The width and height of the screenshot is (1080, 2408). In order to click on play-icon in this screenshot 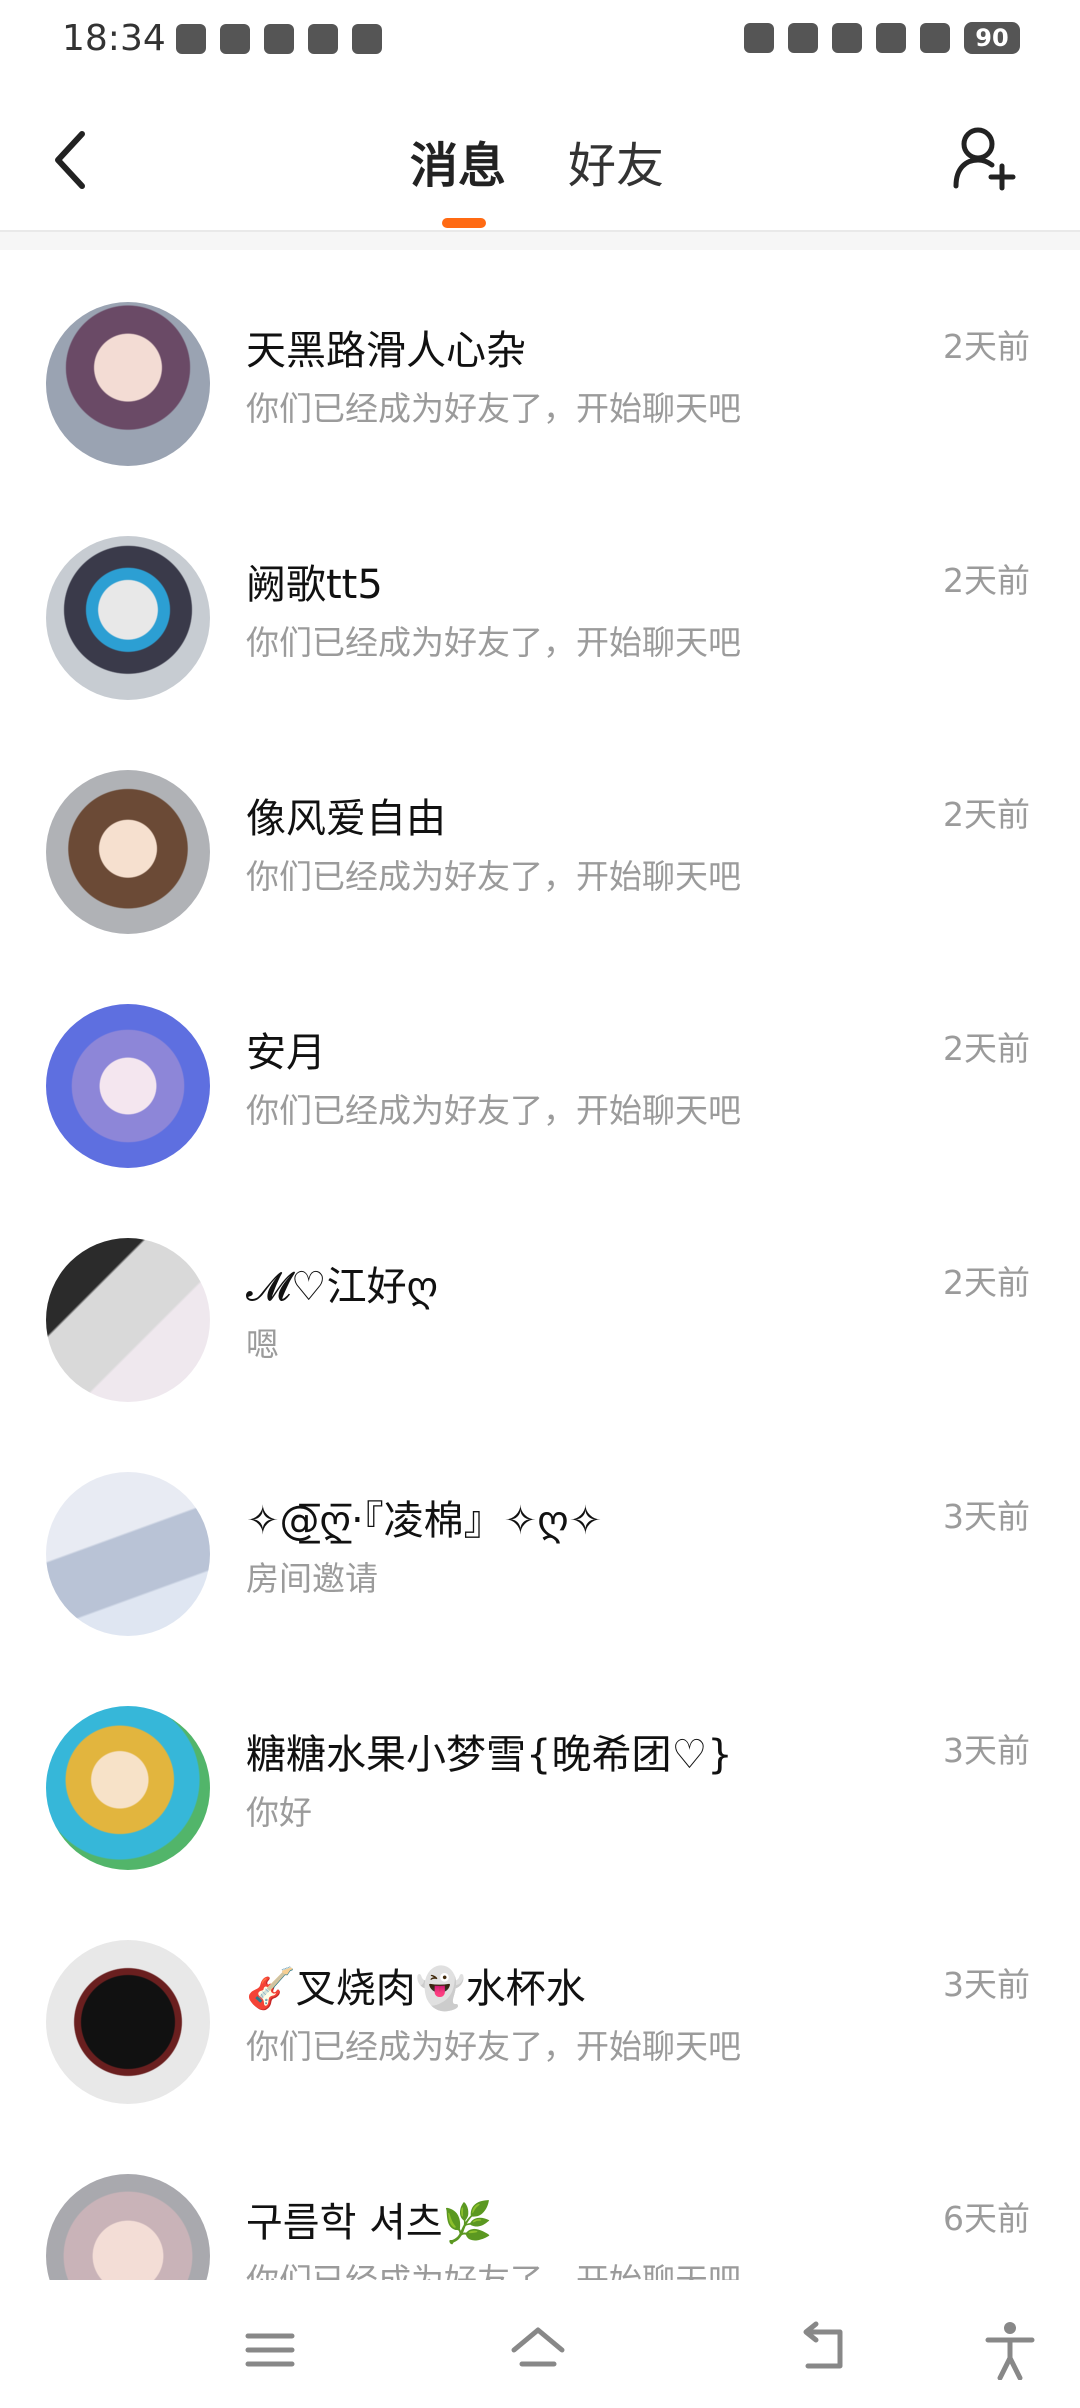, I will do `click(367, 39)`.